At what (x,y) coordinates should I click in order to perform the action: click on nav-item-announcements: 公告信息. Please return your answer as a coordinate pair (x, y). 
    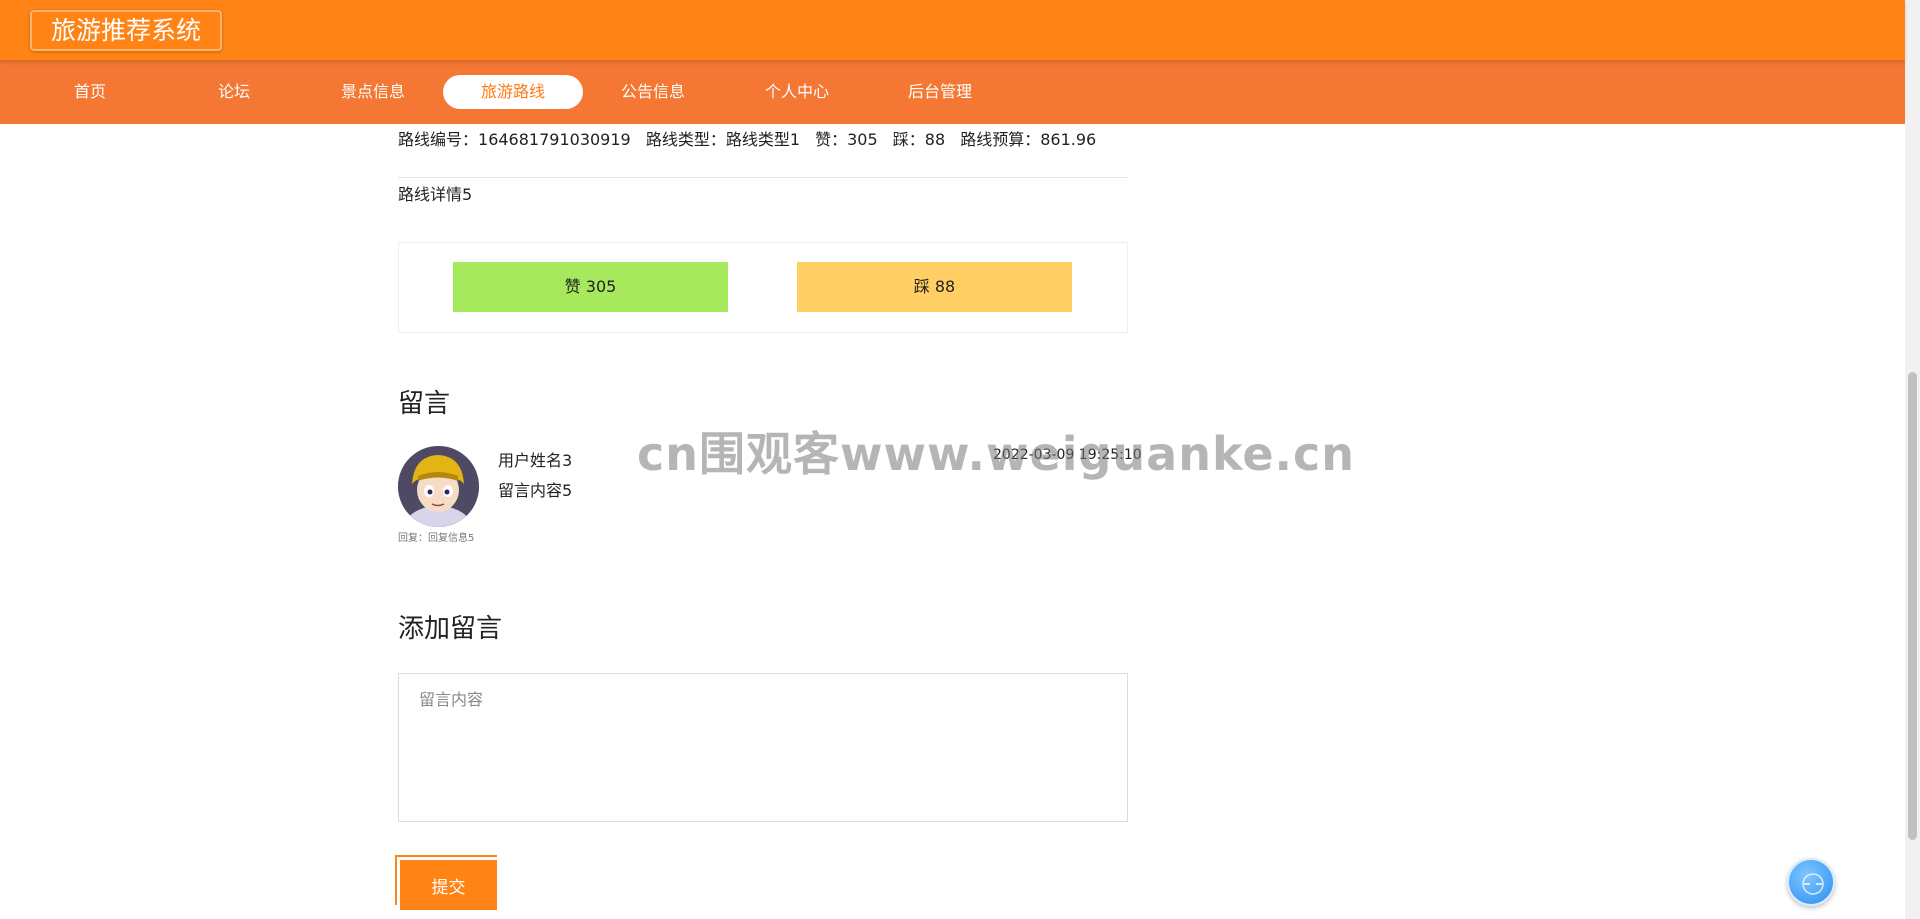
    Looking at the image, I should click on (653, 92).